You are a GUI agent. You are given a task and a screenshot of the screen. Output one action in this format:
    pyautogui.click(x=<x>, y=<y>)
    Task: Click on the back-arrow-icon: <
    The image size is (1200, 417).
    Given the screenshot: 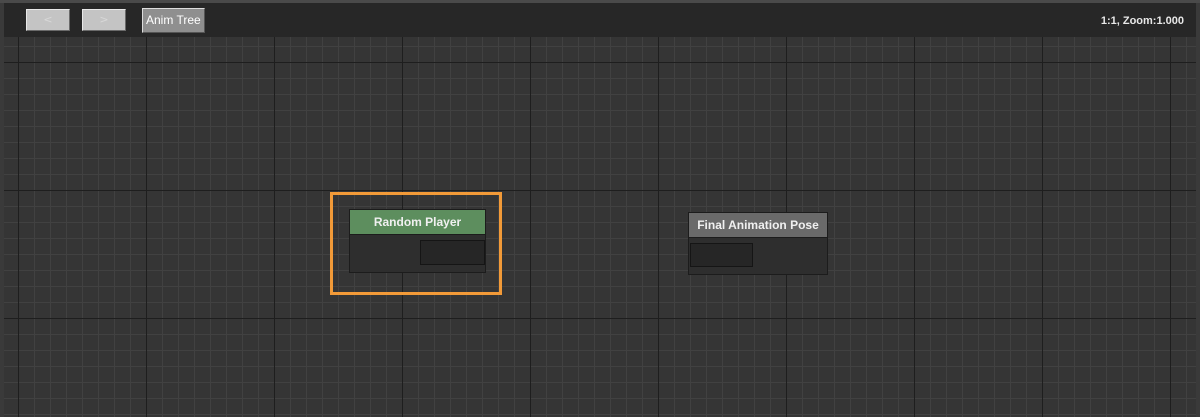 What is the action you would take?
    pyautogui.click(x=48, y=19)
    